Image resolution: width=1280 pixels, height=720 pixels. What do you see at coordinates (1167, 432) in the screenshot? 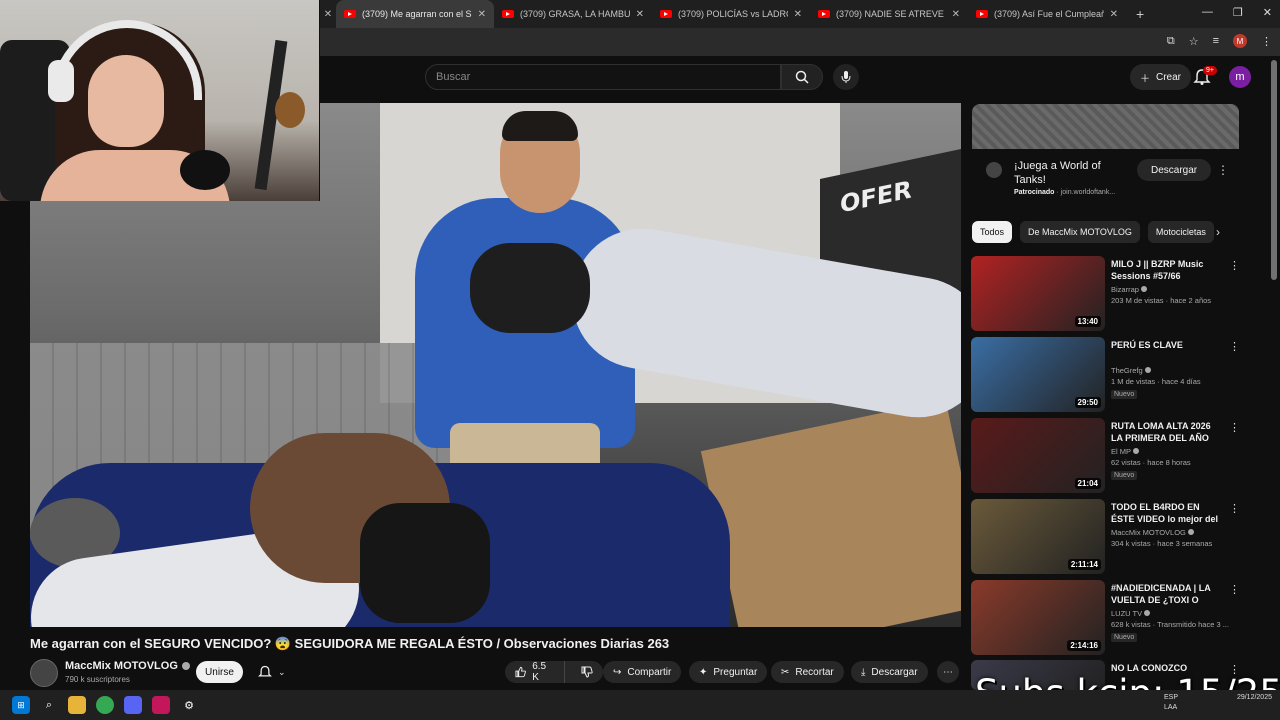
I see `video-title: RUTA LOMA ALTA 2026 LA PRIMERA DEL AÑO` at bounding box center [1167, 432].